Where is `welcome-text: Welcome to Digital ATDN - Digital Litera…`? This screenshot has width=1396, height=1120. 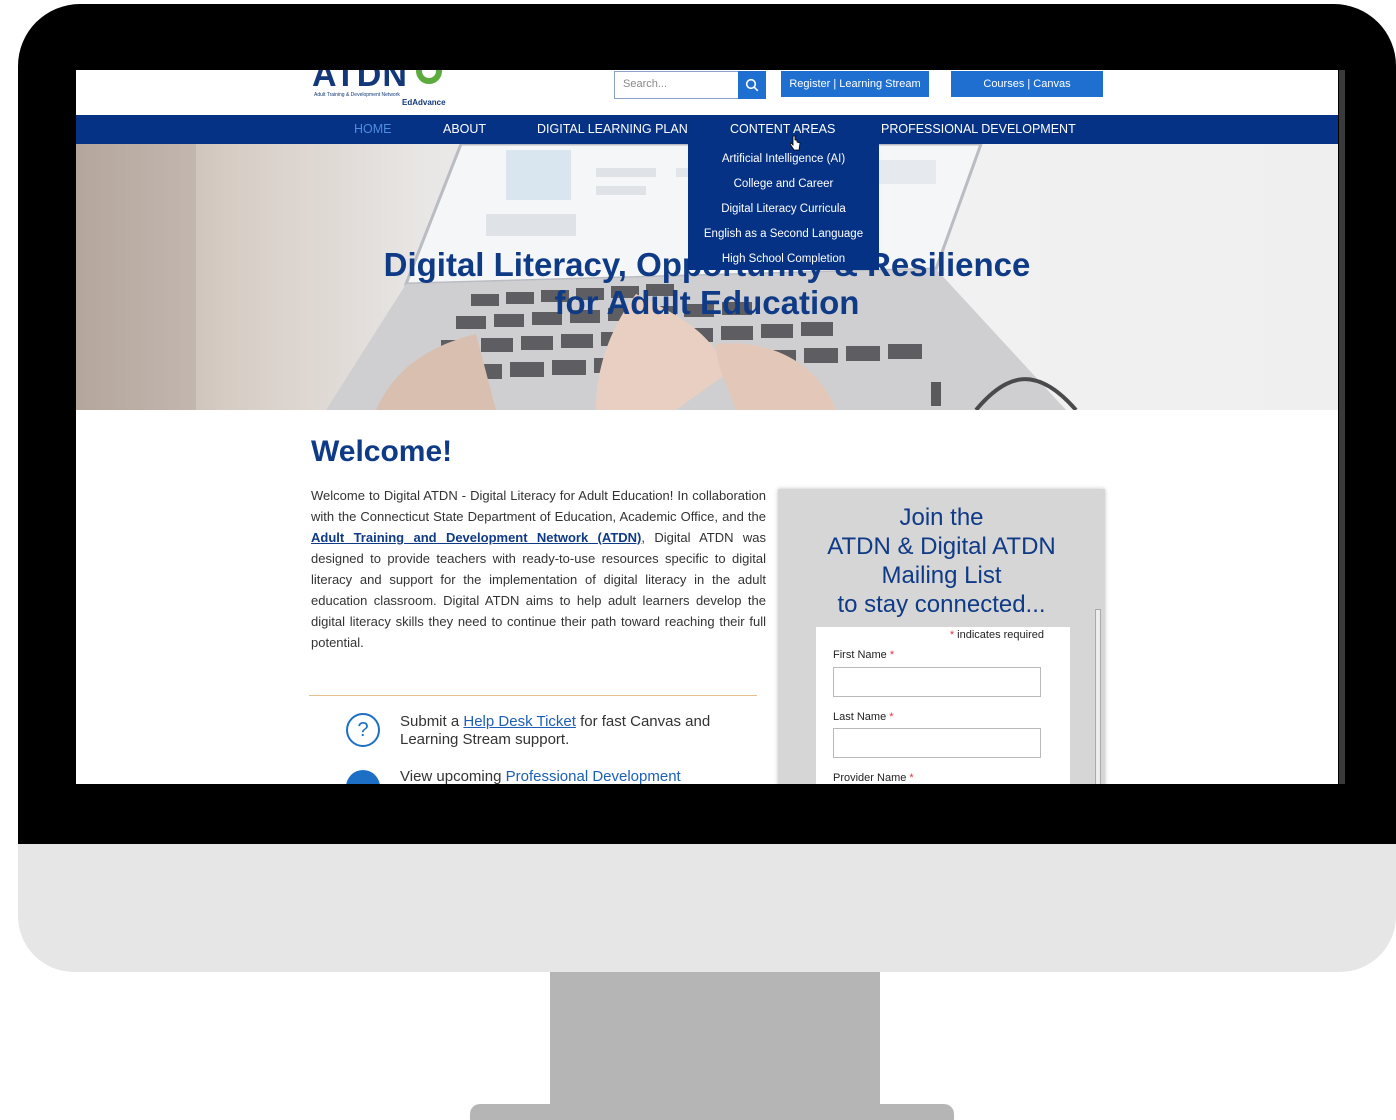
welcome-text: Welcome to Digital ATDN - Digital Litera… is located at coordinates (538, 569).